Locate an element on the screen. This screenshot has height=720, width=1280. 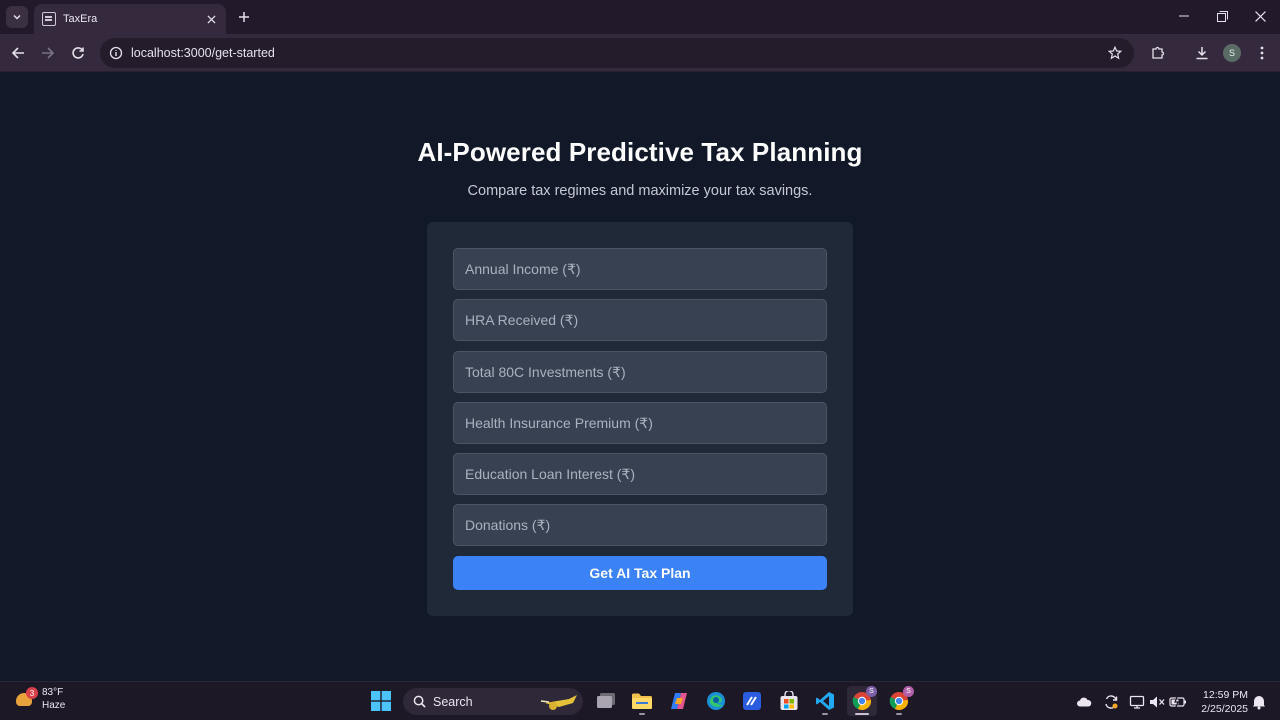
browser-menu-button is located at coordinates (1262, 53).